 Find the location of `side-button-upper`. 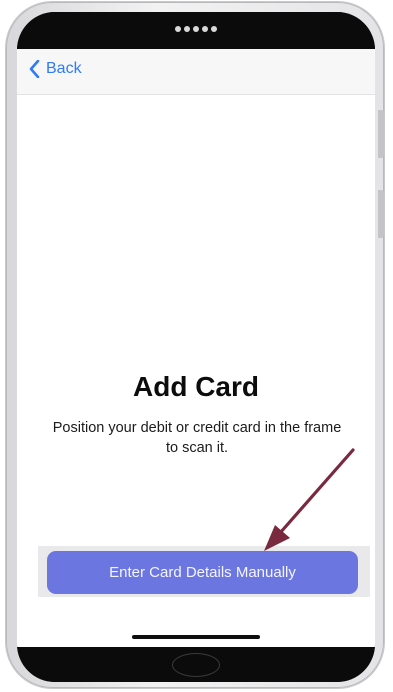

side-button-upper is located at coordinates (381, 134).